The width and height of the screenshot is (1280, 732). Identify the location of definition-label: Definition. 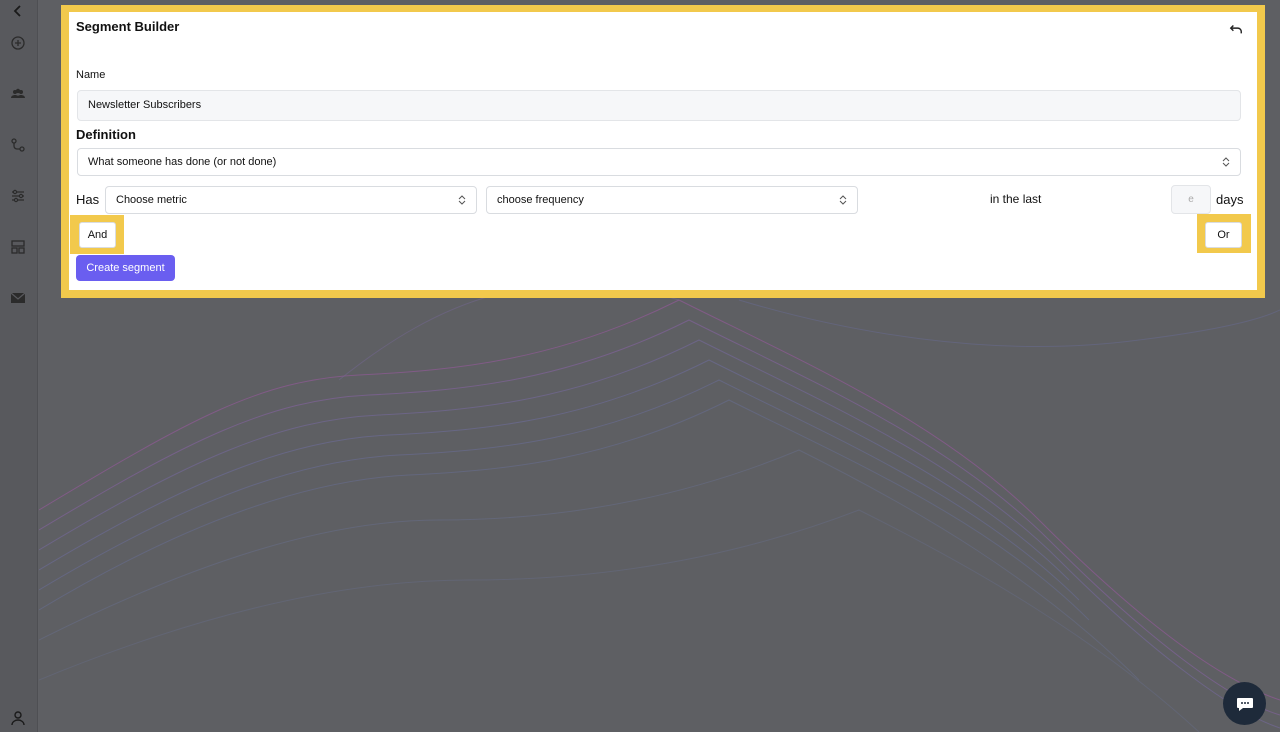
(106, 134).